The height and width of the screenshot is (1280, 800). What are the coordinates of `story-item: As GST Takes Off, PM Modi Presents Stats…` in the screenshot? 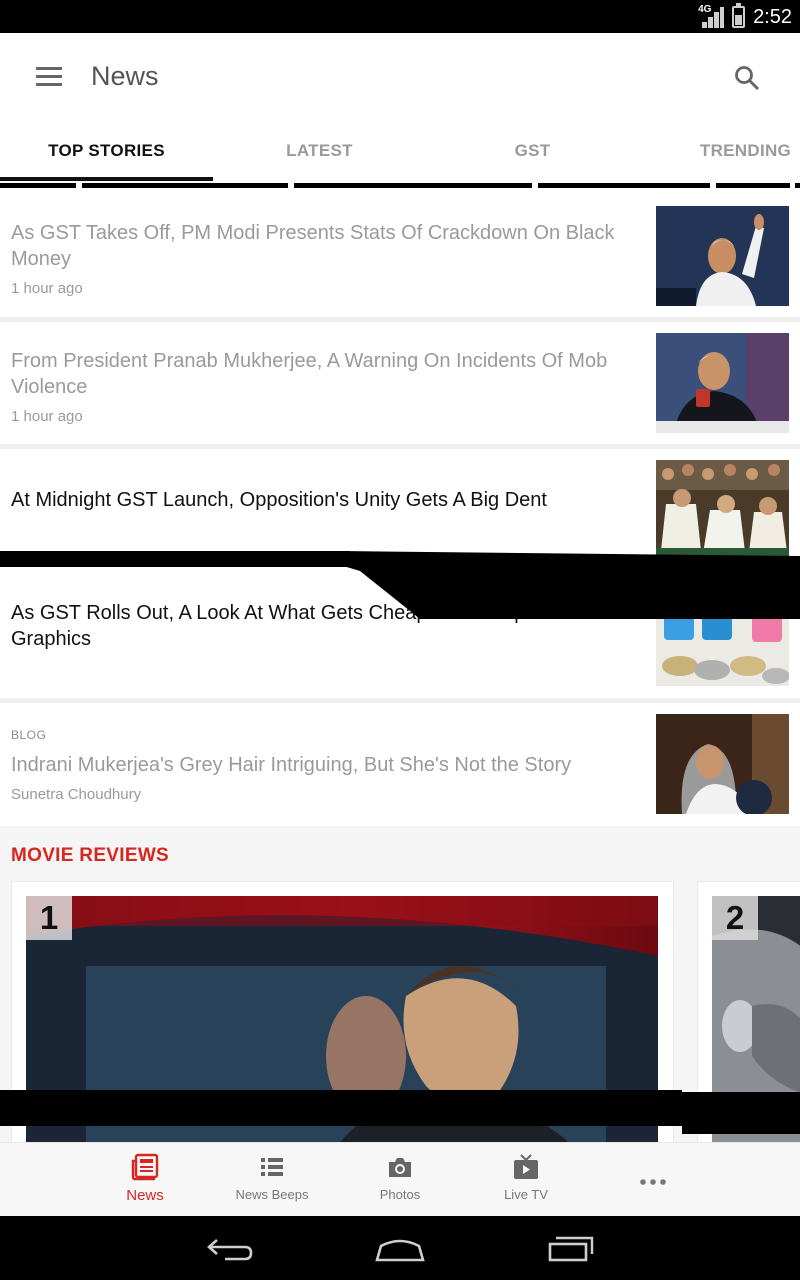 It's located at (400, 255).